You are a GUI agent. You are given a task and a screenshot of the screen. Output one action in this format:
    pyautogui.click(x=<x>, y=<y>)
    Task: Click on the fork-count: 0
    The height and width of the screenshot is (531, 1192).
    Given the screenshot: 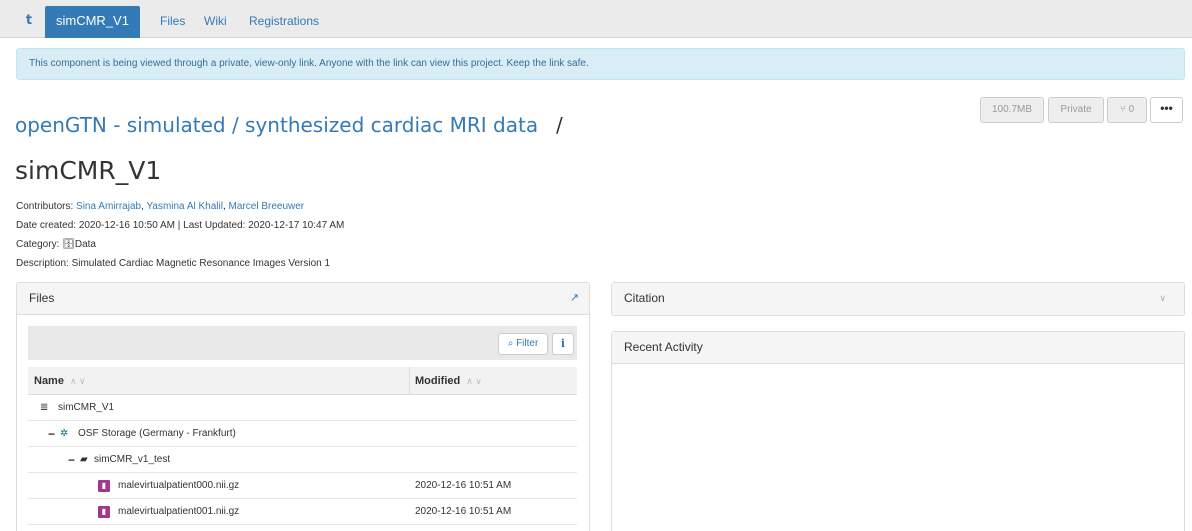 What is the action you would take?
    pyautogui.click(x=1131, y=109)
    